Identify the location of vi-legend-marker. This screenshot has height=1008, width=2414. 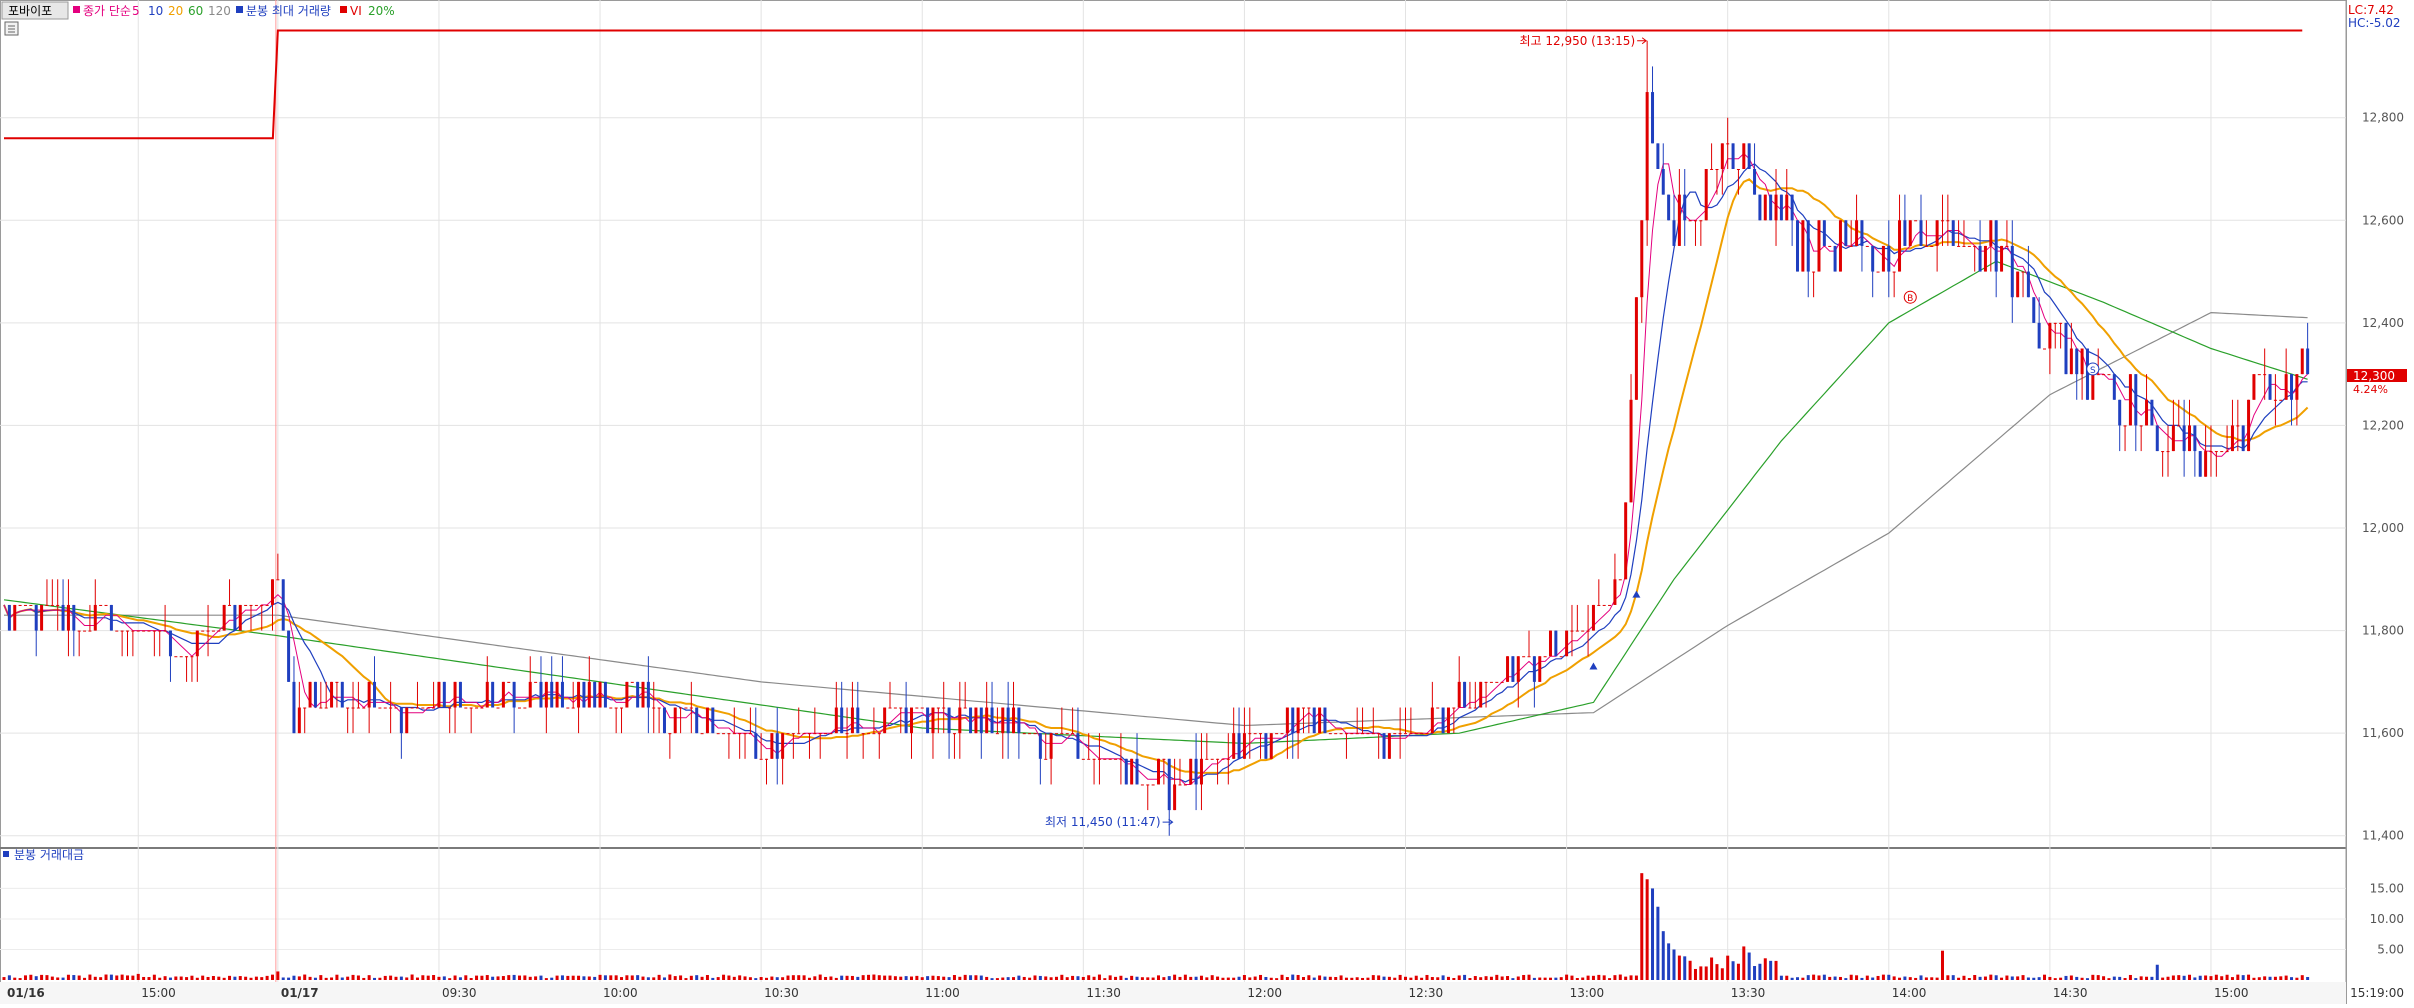
(343, 9).